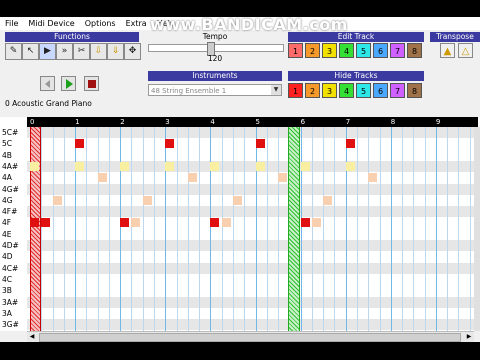  I want to click on hide-track-button-2: 2, so click(312, 90).